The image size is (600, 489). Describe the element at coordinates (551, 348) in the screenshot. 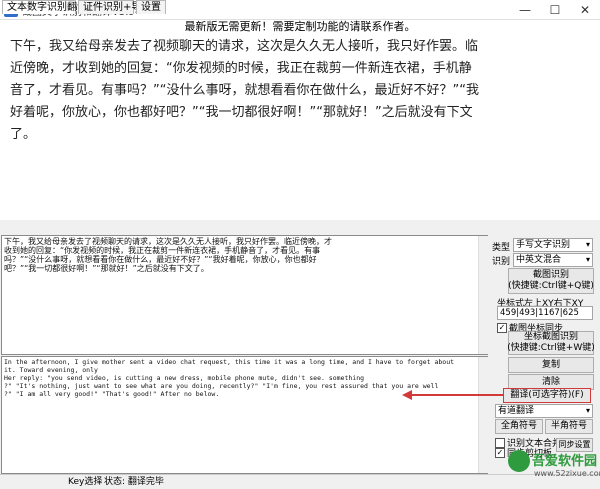

I see `coord-btn-shortcut: (快捷键:Ctrl键+W键)` at that location.